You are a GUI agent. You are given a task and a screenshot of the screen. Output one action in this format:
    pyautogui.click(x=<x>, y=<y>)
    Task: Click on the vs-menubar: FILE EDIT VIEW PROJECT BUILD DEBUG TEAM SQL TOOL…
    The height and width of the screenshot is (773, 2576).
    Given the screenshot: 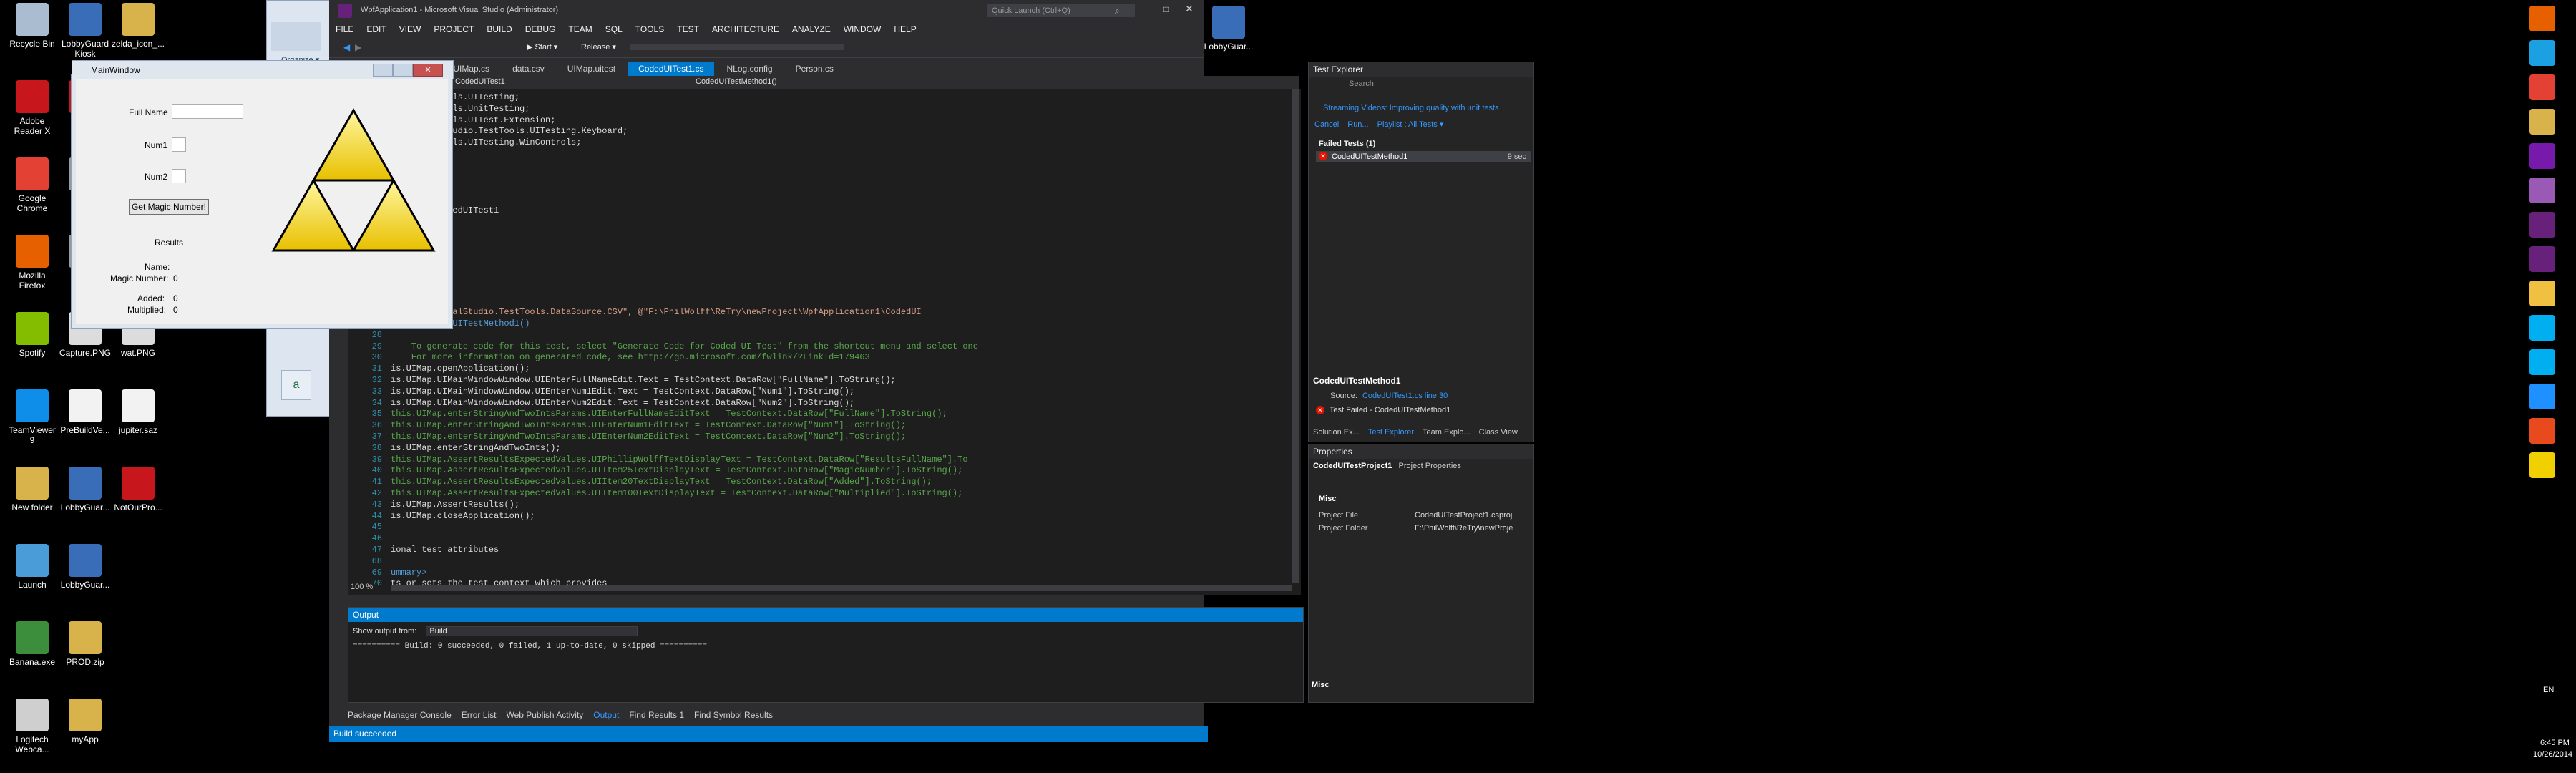 What is the action you would take?
    pyautogui.click(x=766, y=29)
    